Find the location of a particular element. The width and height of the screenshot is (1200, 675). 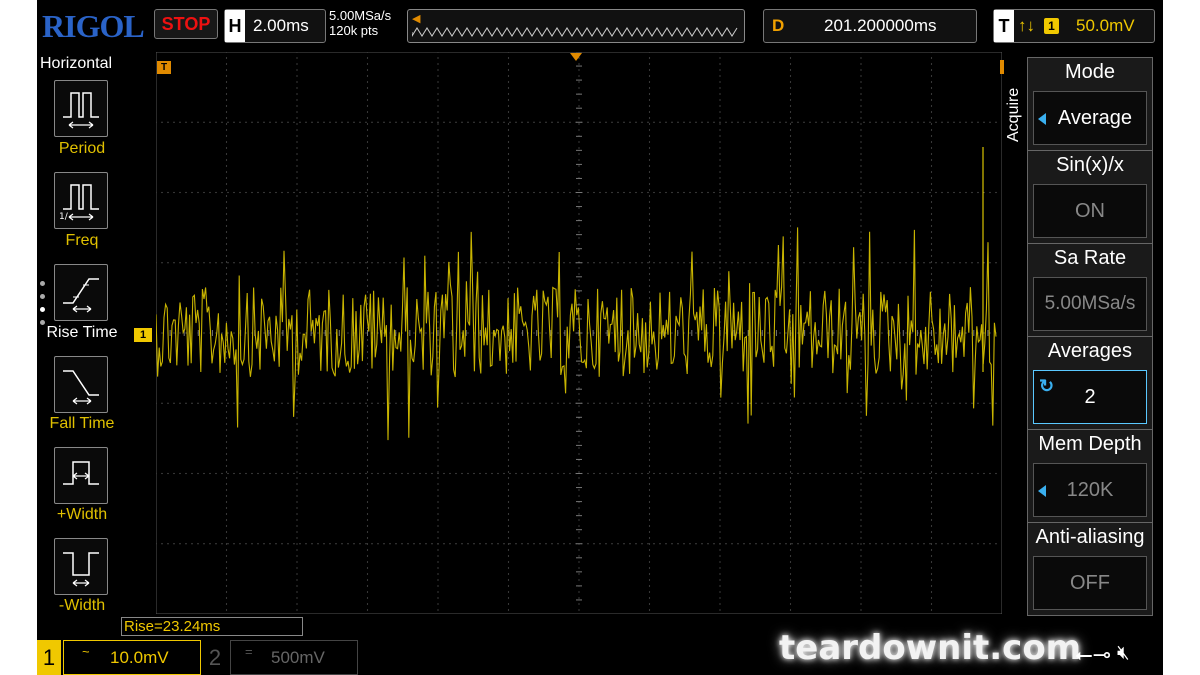

measure-fall-time-button is located at coordinates (81, 384).